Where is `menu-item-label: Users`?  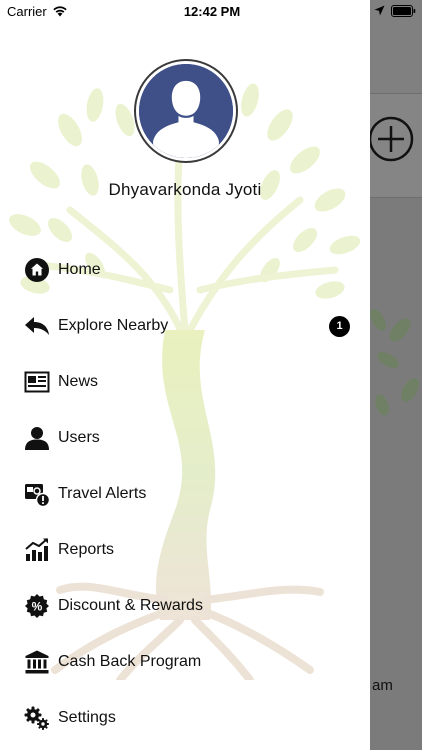 menu-item-label: Users is located at coordinates (79, 437).